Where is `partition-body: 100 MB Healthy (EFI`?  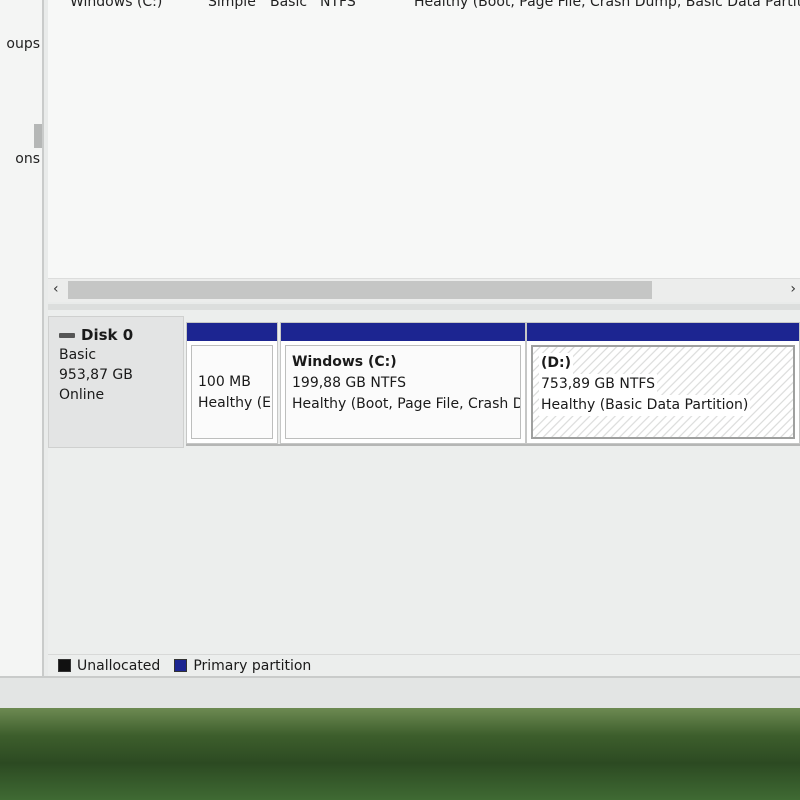 partition-body: 100 MB Healthy (EFI is located at coordinates (232, 392).